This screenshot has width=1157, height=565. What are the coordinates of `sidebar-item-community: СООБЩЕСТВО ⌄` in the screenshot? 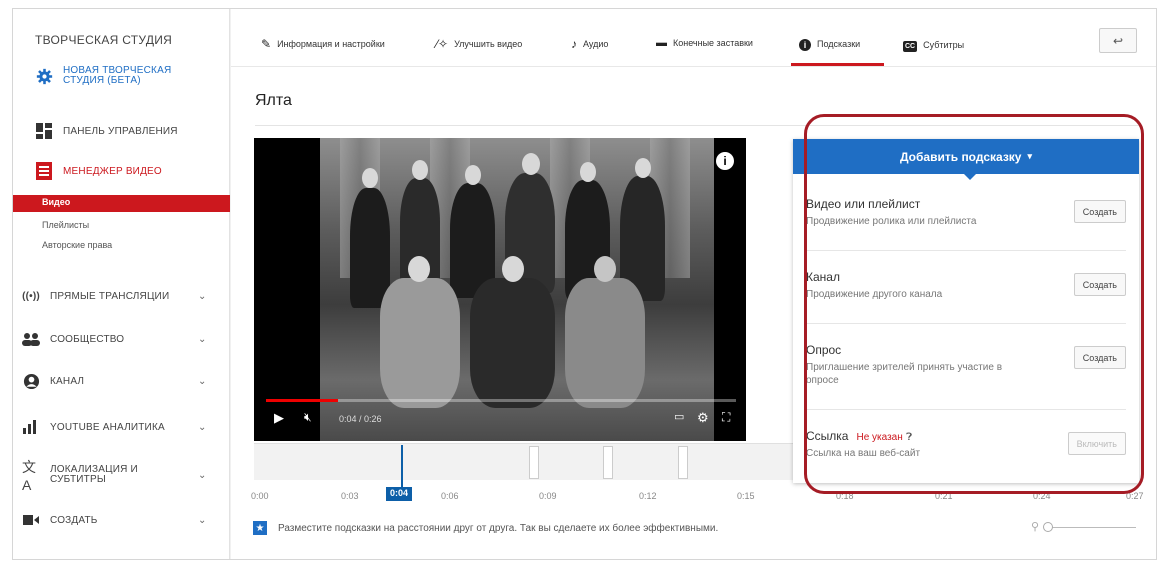 It's located at (114, 339).